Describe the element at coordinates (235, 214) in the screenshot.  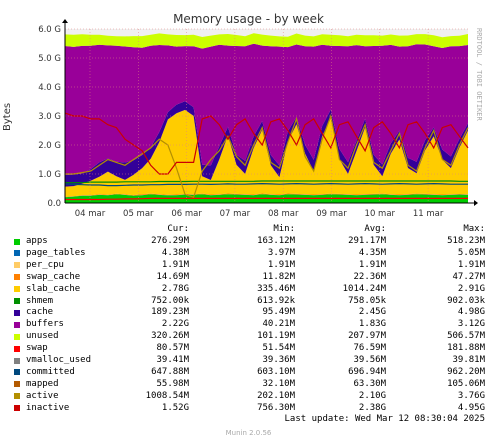
I see `x-tick-label: 07 mar` at that location.